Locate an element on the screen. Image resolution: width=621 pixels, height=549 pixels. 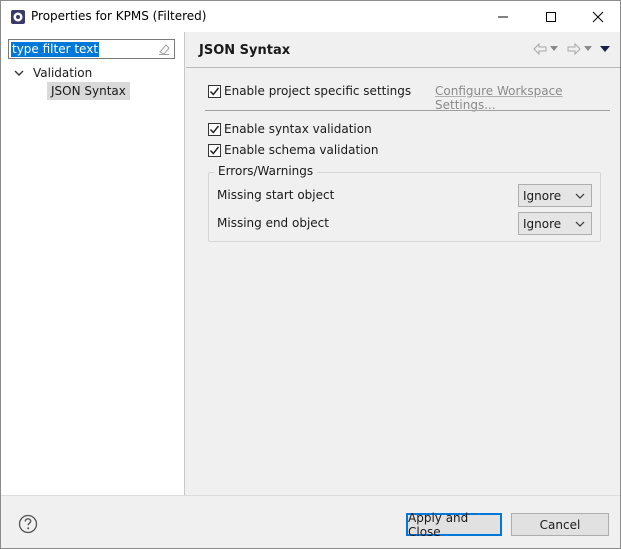
missing-end-object-select: Ignore is located at coordinates (555, 223).